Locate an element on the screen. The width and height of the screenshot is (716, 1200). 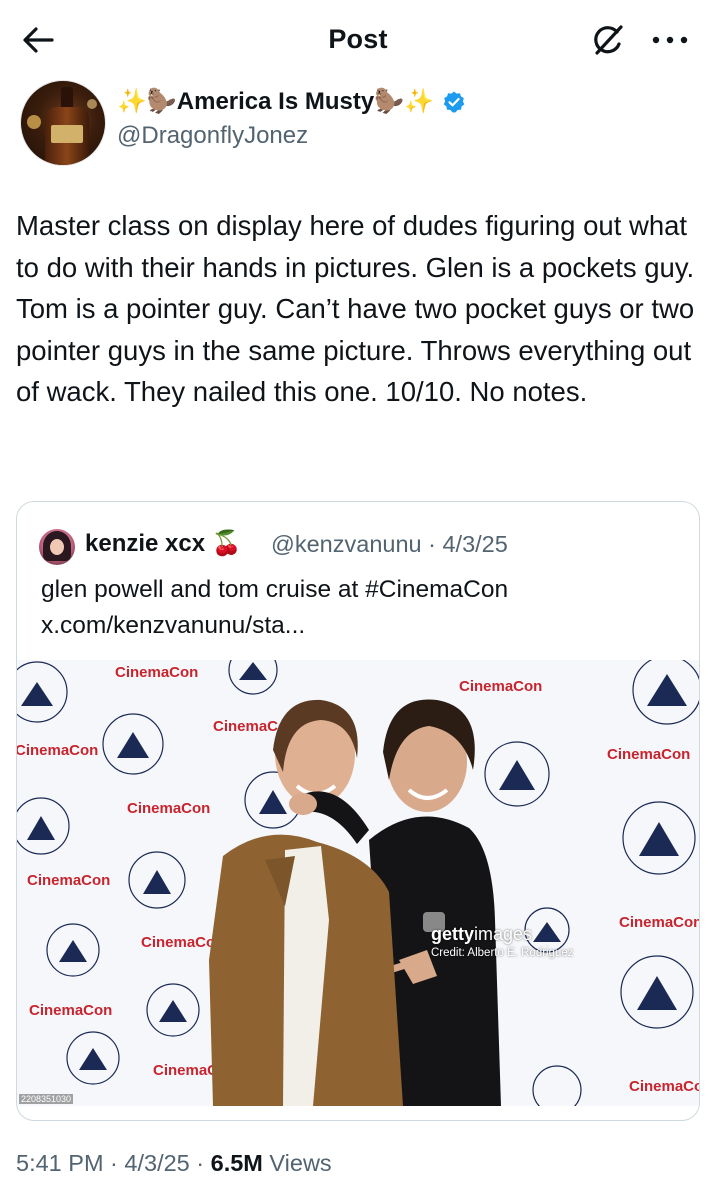
photo-id: 2208351030 is located at coordinates (46, 1099).